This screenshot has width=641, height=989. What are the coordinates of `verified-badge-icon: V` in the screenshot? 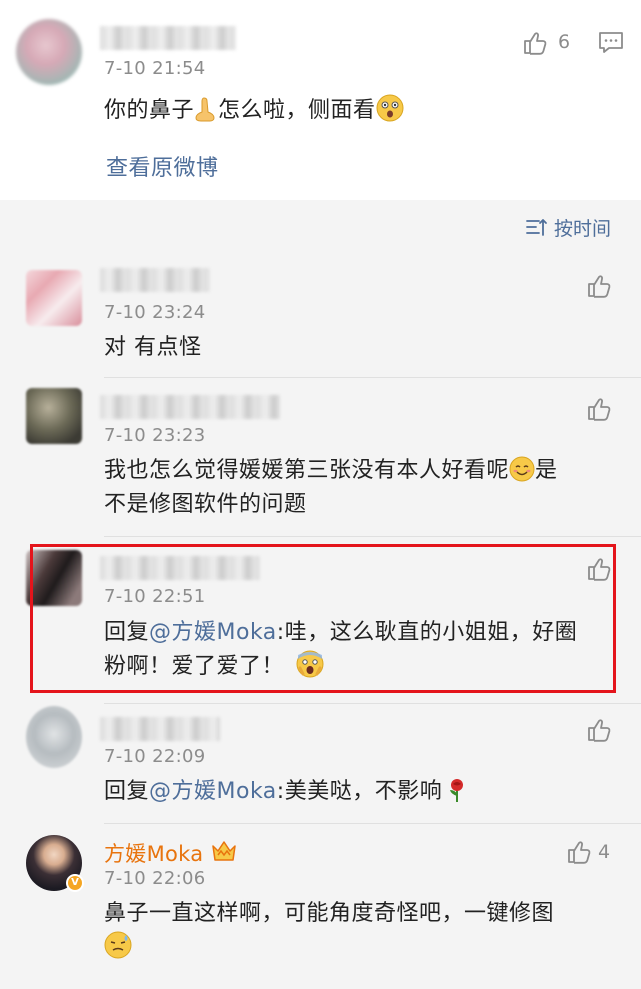 It's located at (75, 883).